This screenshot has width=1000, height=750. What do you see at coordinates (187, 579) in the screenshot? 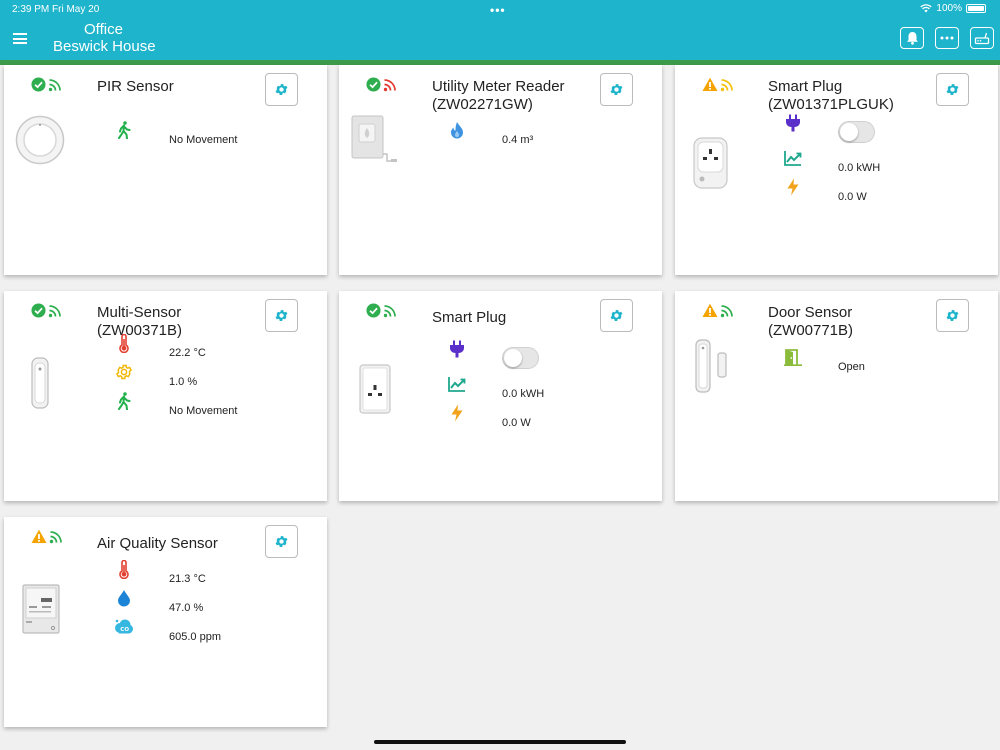
I see `reading-value: 21.3 °C` at bounding box center [187, 579].